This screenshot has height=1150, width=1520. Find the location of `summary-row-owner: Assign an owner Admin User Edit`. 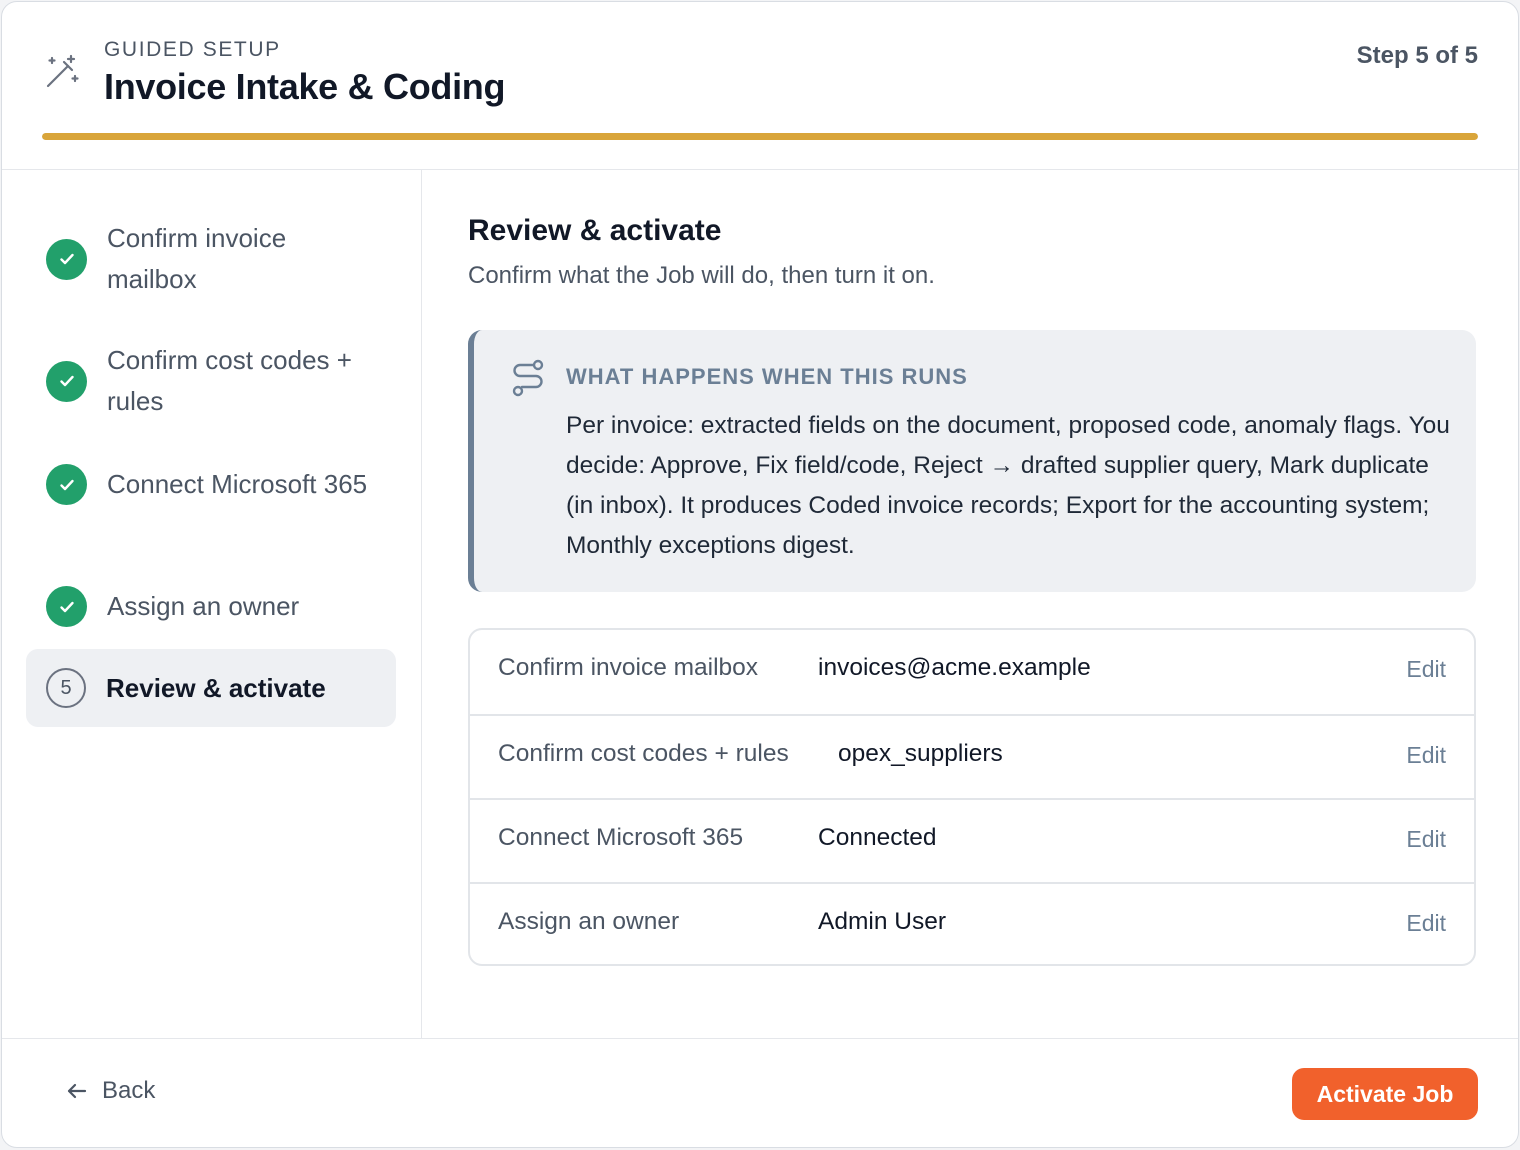

summary-row-owner: Assign an owner Admin User Edit is located at coordinates (972, 923).